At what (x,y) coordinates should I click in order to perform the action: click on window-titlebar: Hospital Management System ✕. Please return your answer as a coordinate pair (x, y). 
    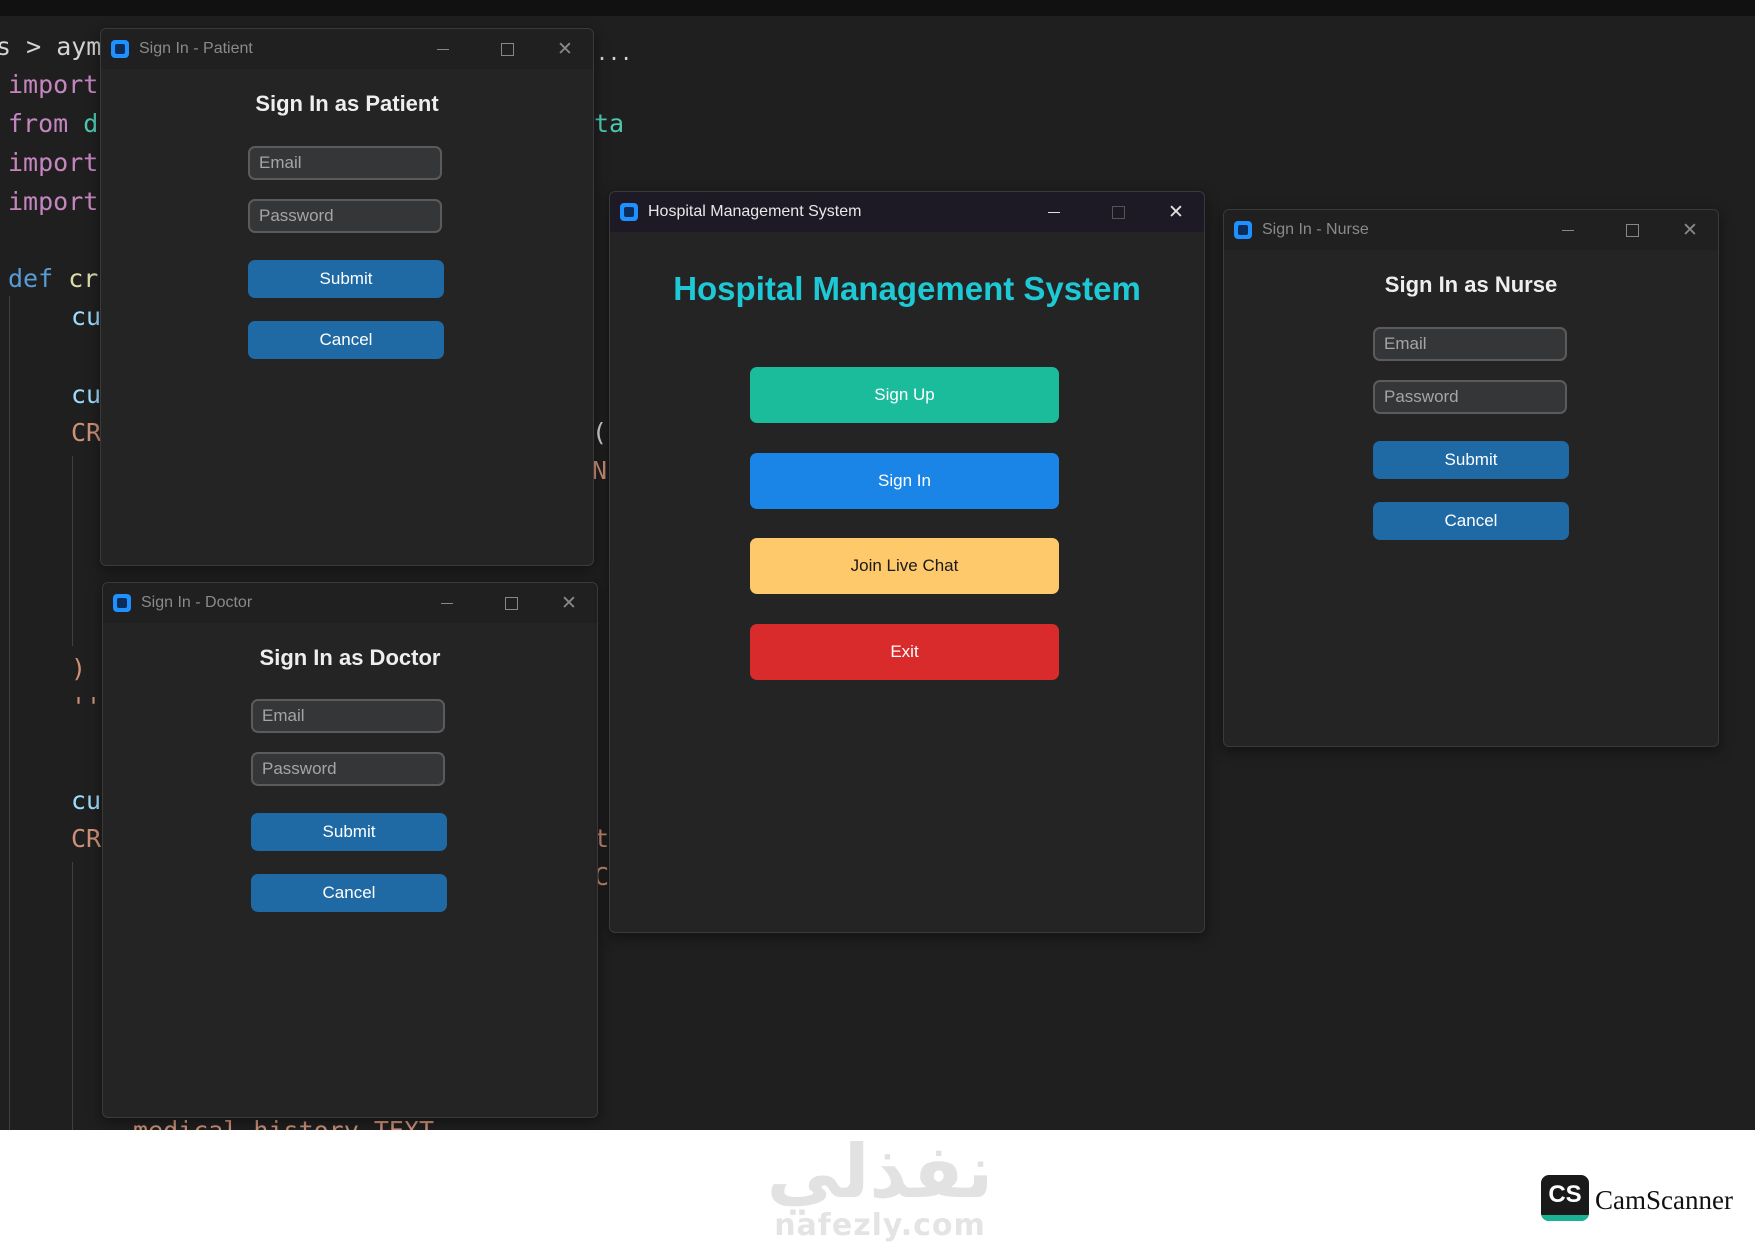
    Looking at the image, I should click on (907, 212).